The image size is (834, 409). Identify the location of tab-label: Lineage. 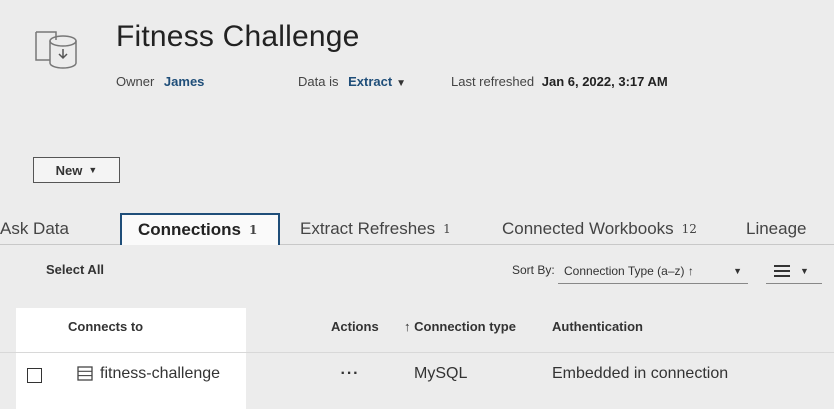
(776, 228).